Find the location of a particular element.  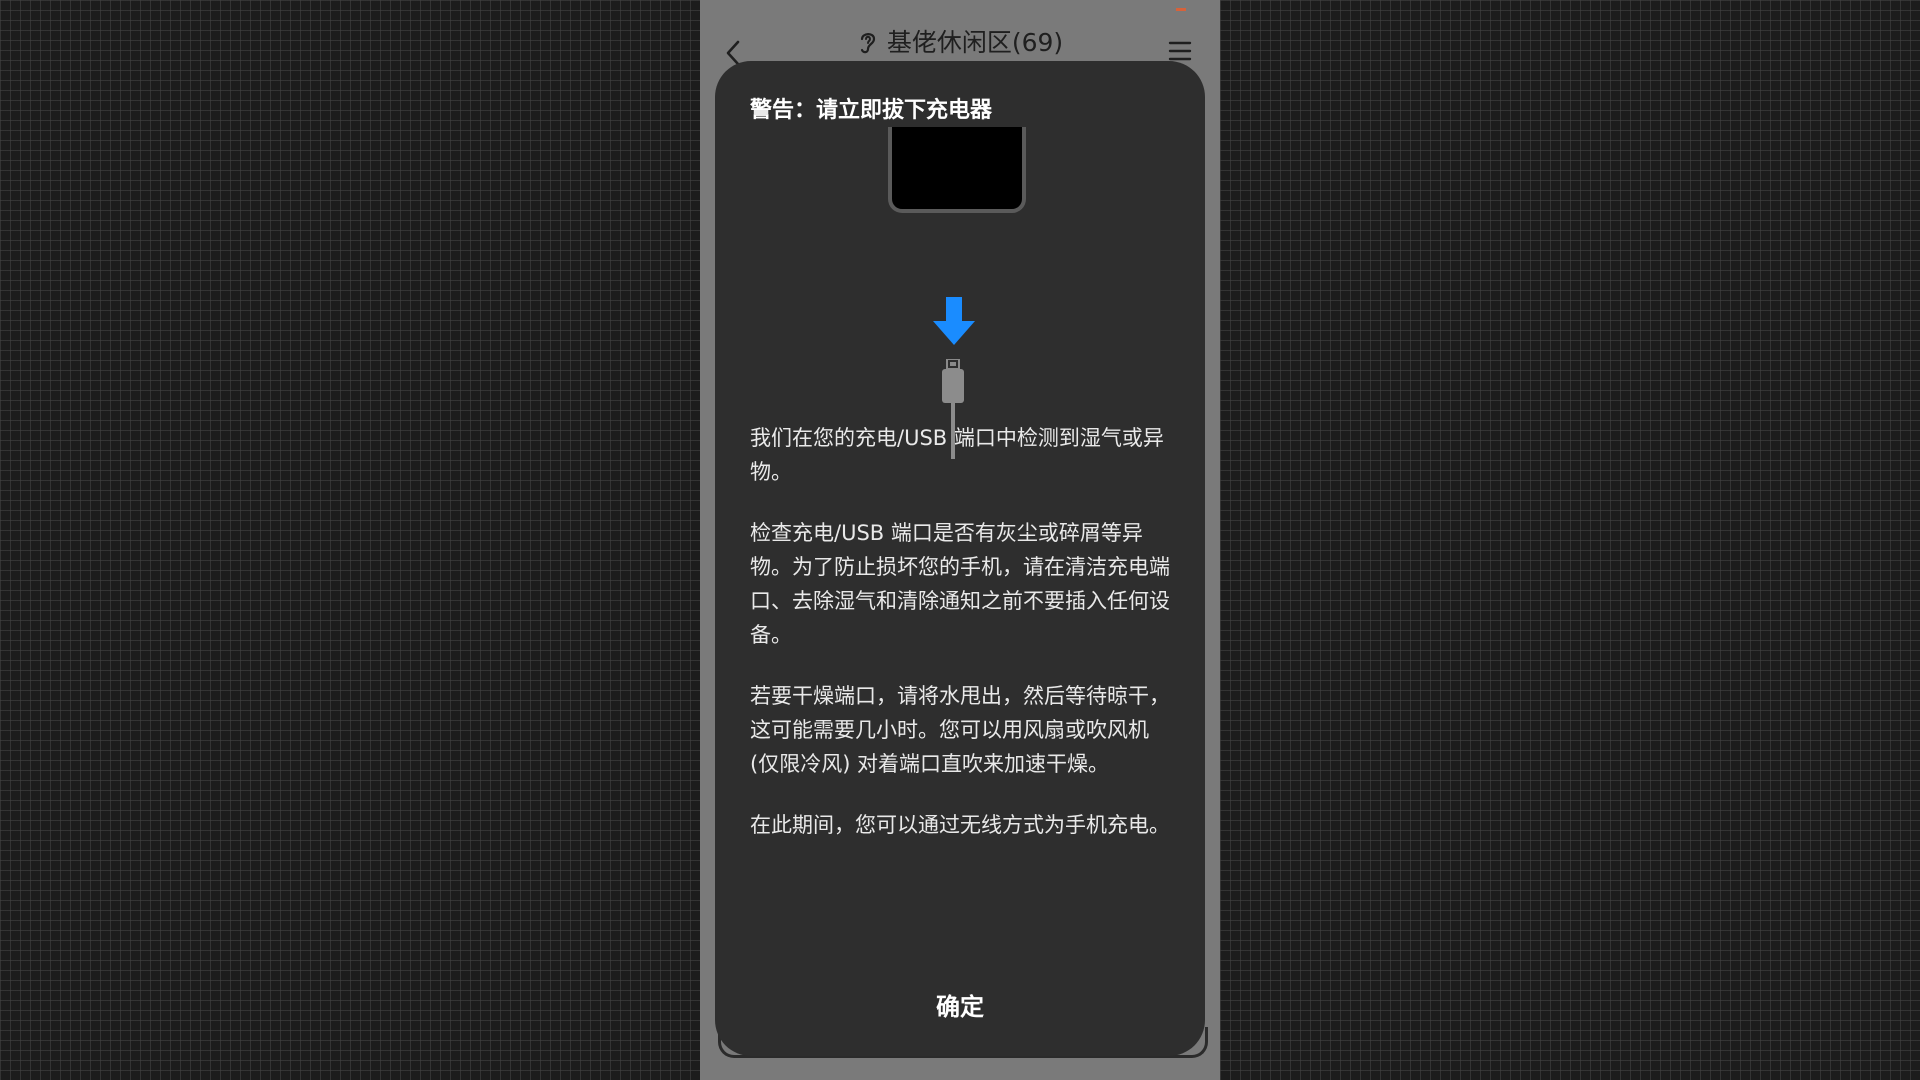

dialog-paragraph: 在此期间，您可以通过无线方式为手机充电。 is located at coordinates (960, 825).